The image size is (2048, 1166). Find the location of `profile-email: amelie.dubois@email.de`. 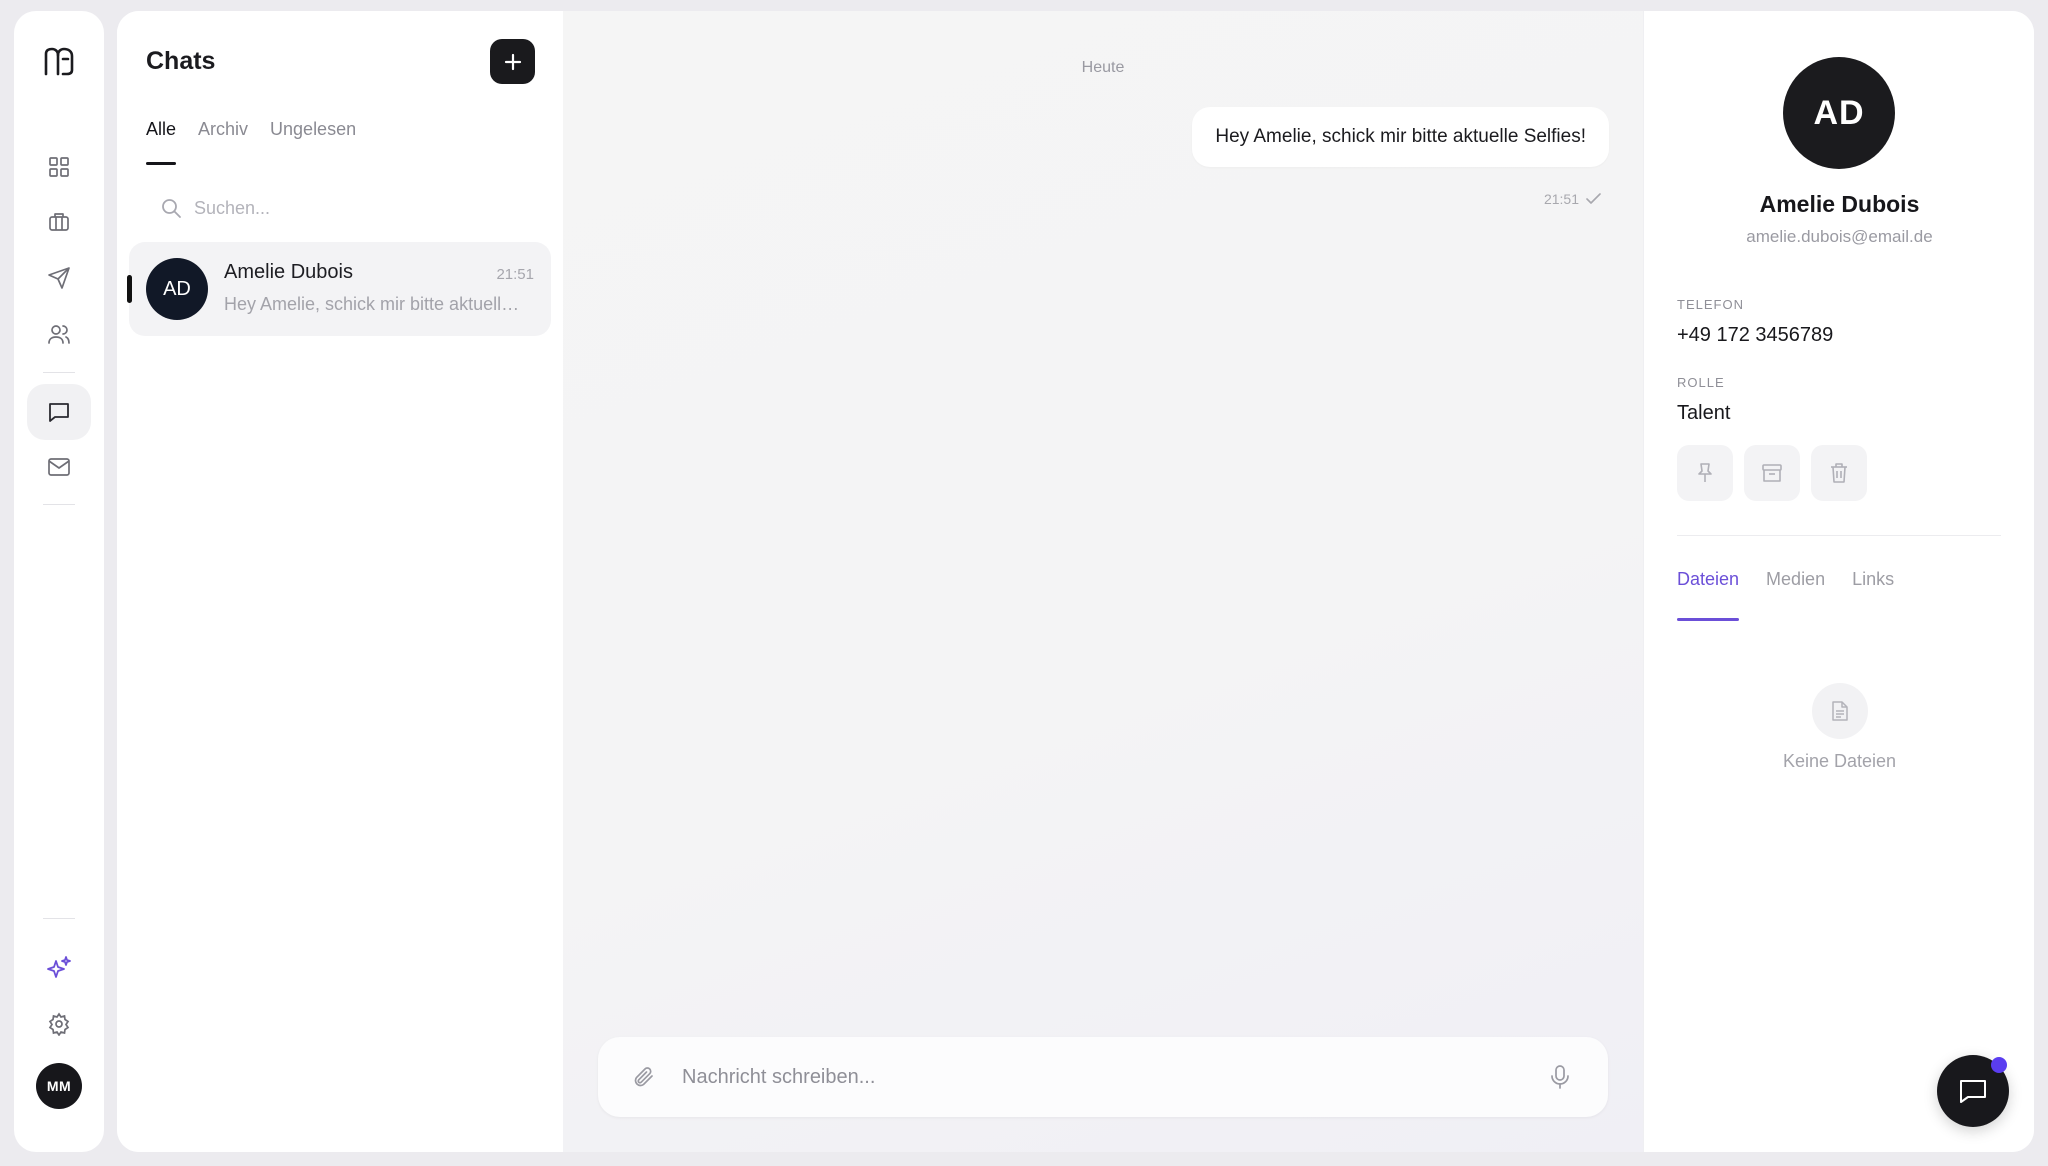

profile-email: amelie.dubois@email.de is located at coordinates (1839, 237).